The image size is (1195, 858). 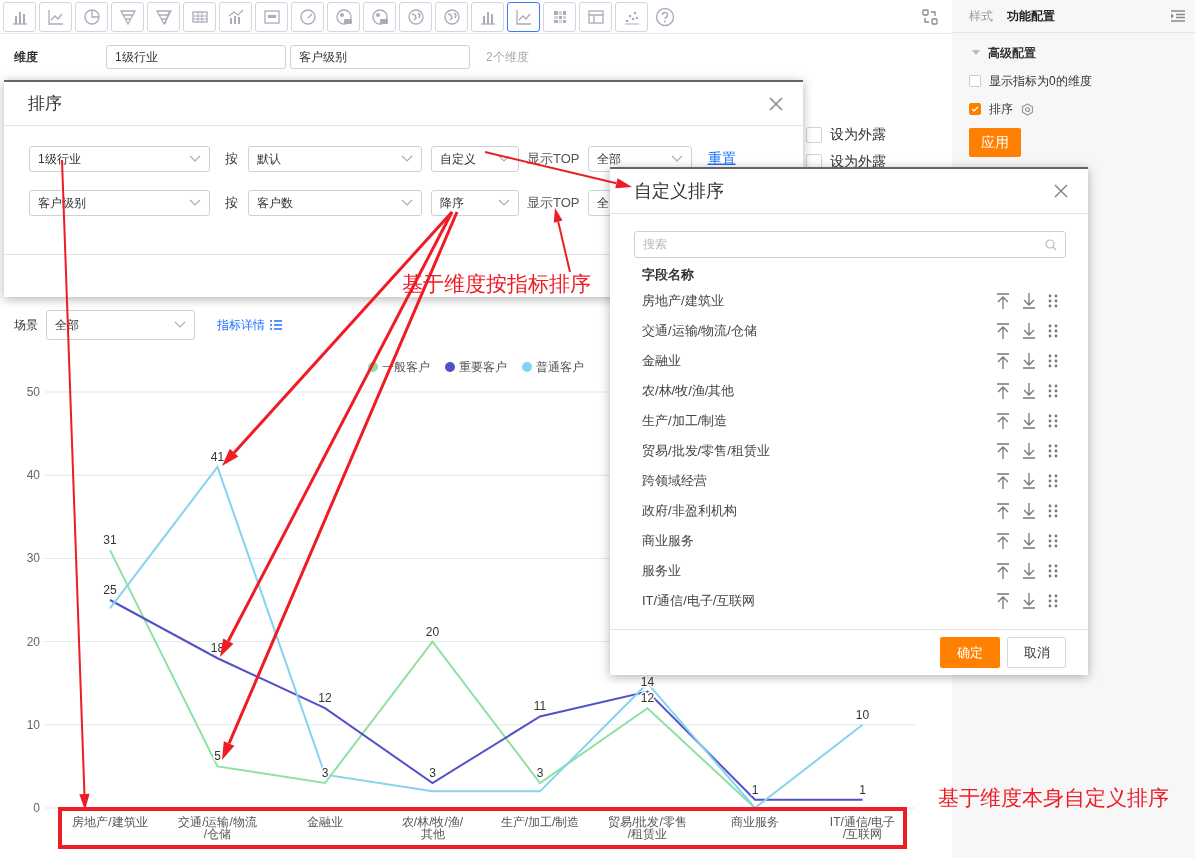 What do you see at coordinates (335, 159) in the screenshot?
I see `metric-select: 默认` at bounding box center [335, 159].